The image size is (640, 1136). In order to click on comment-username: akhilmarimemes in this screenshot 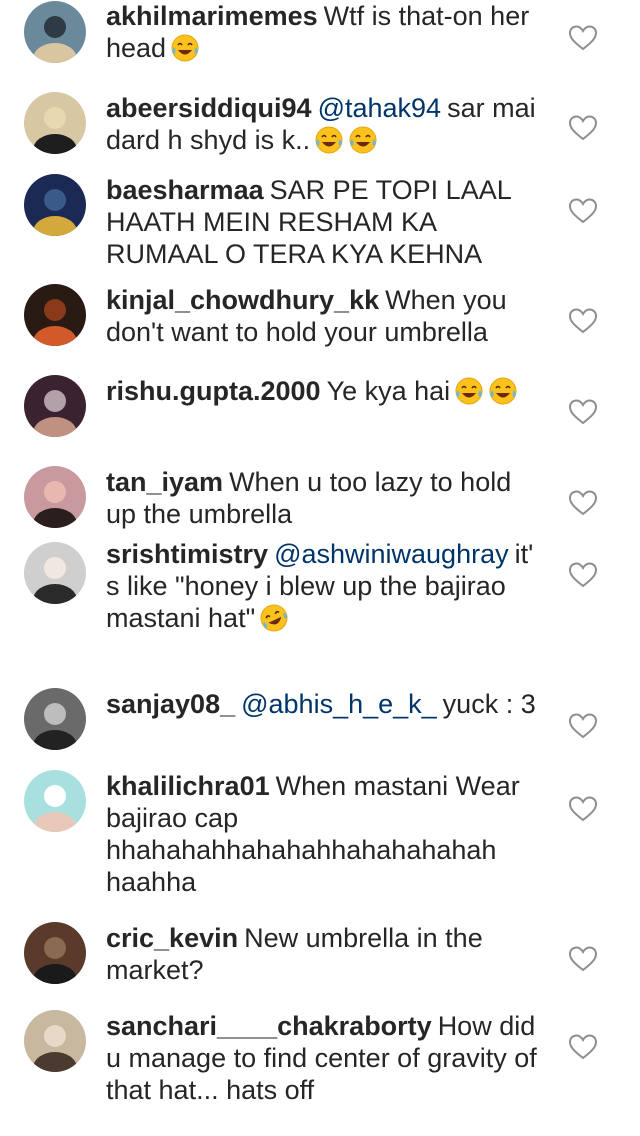, I will do `click(212, 16)`.